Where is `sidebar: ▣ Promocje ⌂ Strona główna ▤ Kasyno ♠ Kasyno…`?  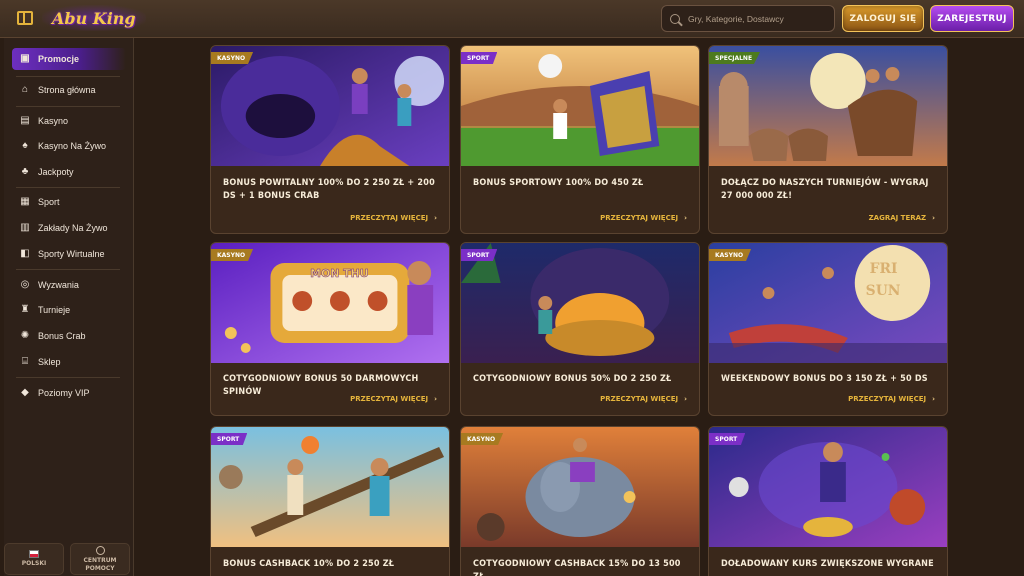 sidebar: ▣ Promocje ⌂ Strona główna ▤ Kasyno ♠ Kasyno… is located at coordinates (69, 307).